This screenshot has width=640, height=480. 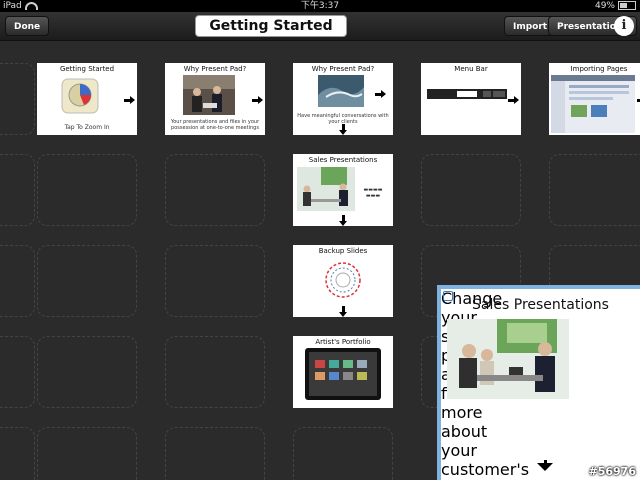 I want to click on watermark-label: #56976, so click(x=612, y=471).